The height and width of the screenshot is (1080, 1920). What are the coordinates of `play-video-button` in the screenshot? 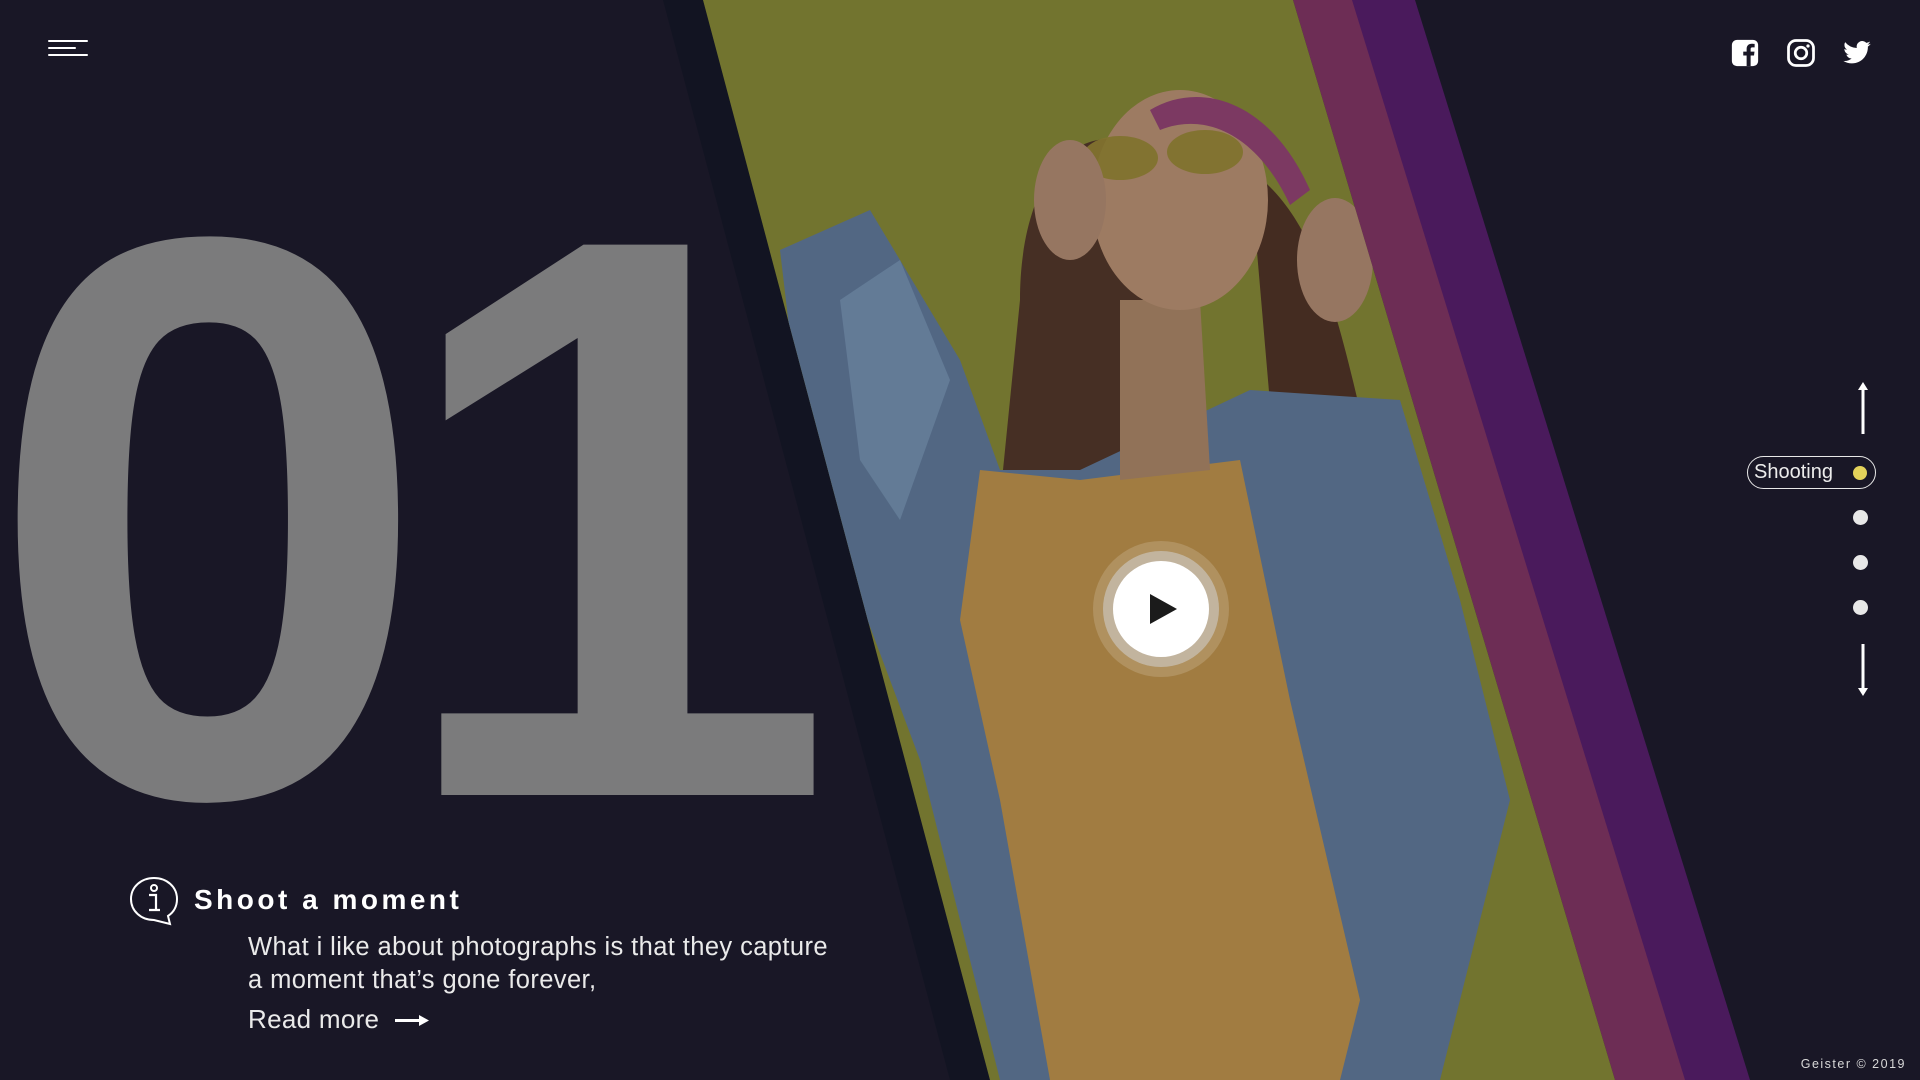 It's located at (1161, 609).